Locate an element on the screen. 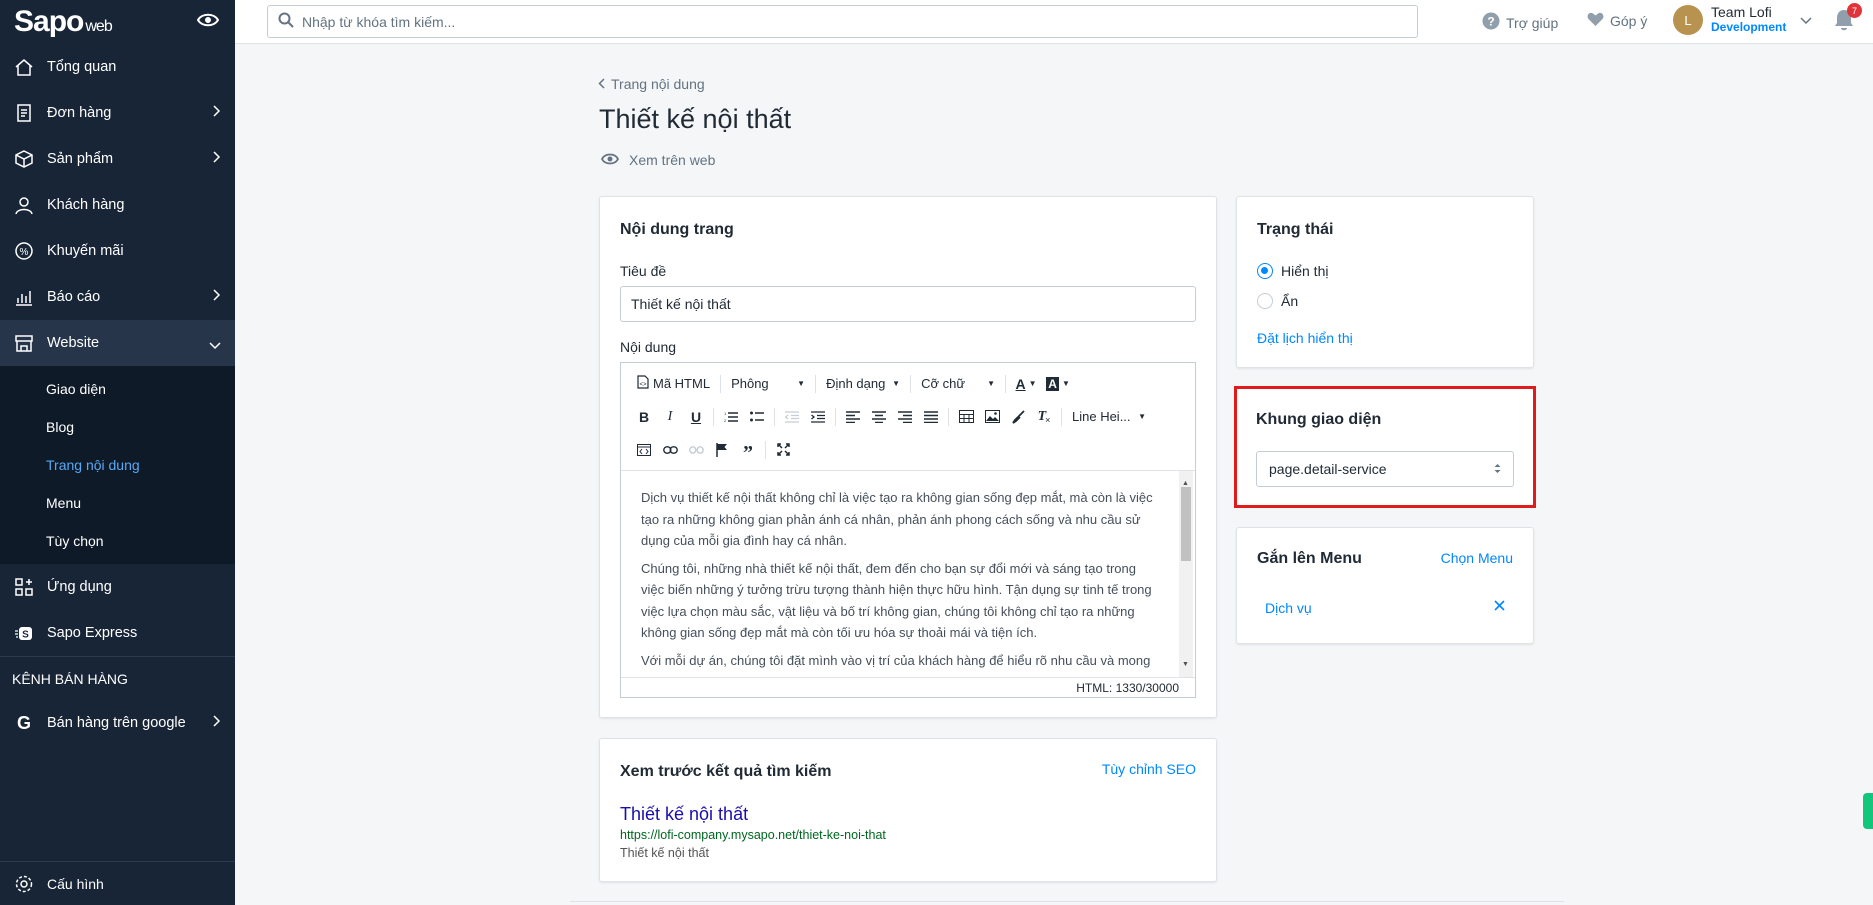  subnav-item-menu: Menu is located at coordinates (117, 503).